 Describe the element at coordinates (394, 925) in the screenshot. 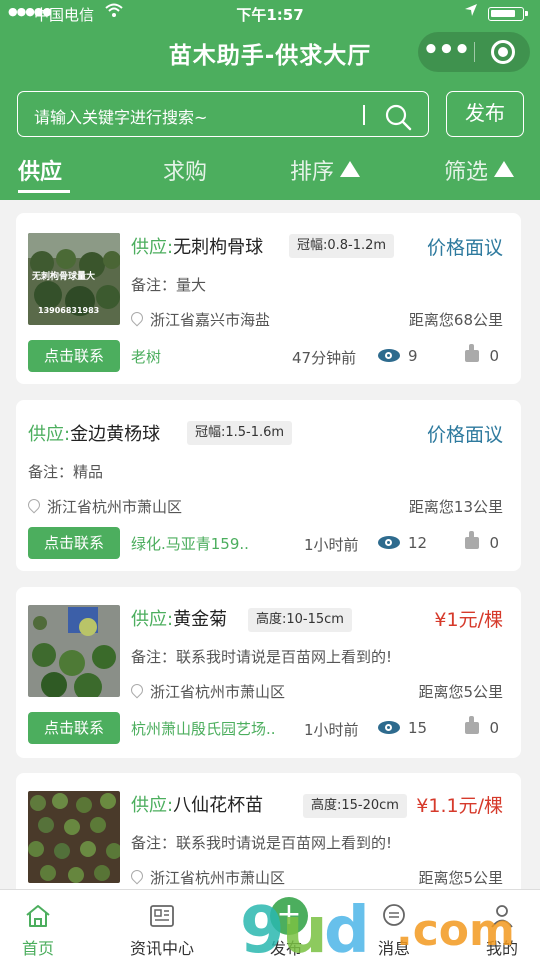

I see `tabbar-messages: 消息` at that location.